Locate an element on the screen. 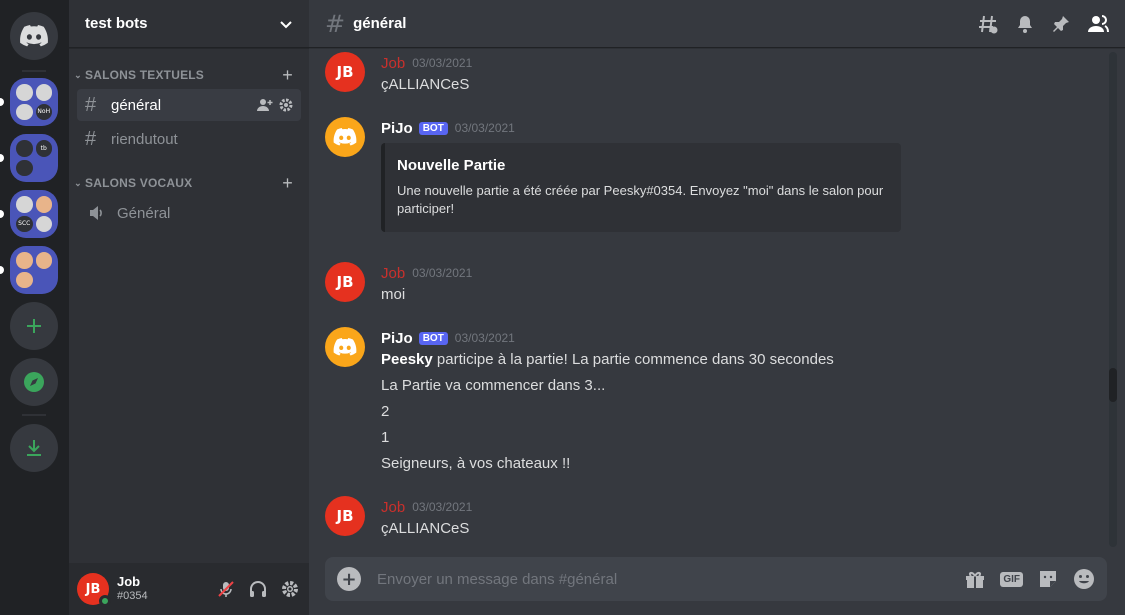  download-icon is located at coordinates (34, 448).